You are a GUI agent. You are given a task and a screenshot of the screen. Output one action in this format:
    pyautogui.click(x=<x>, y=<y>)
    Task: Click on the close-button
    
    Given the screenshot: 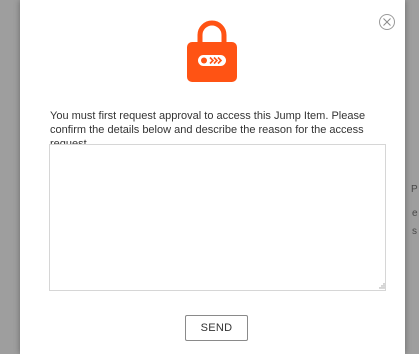 What is the action you would take?
    pyautogui.click(x=387, y=22)
    